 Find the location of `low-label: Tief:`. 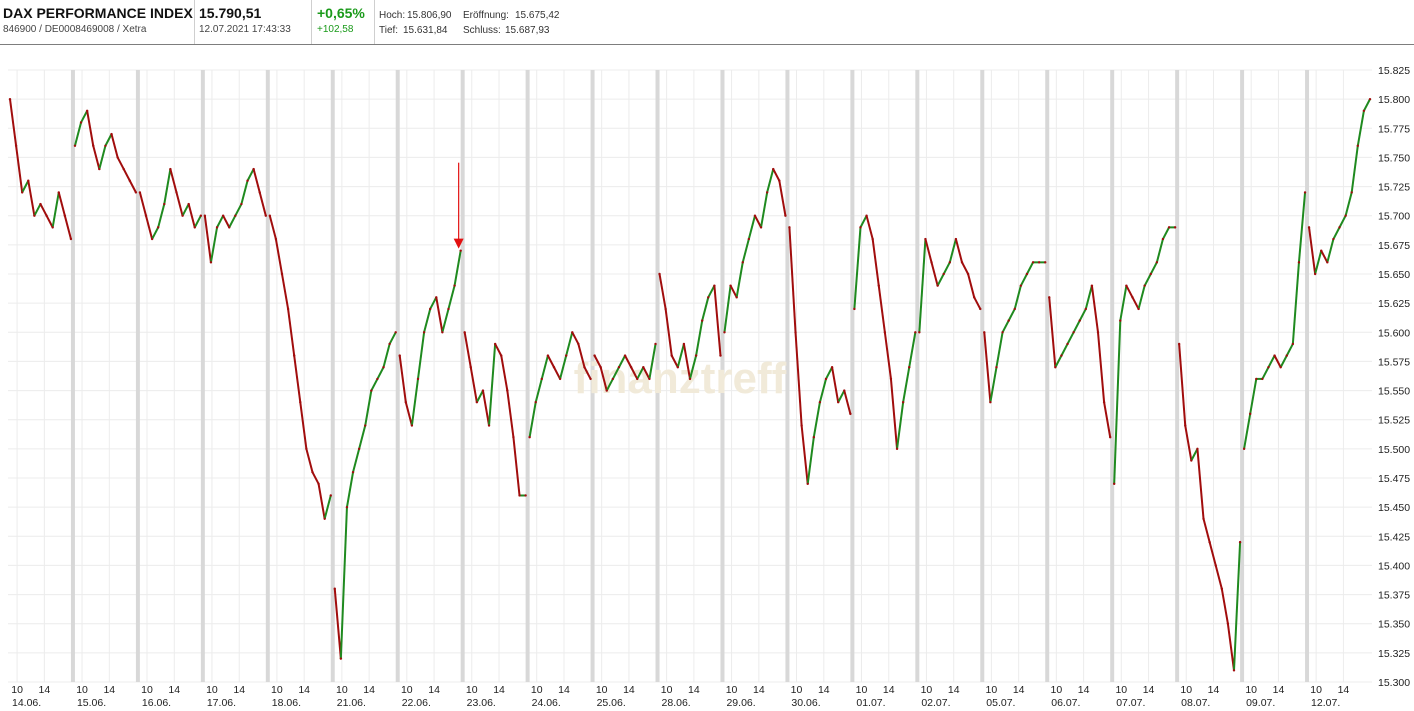

low-label: Tief: is located at coordinates (389, 30).